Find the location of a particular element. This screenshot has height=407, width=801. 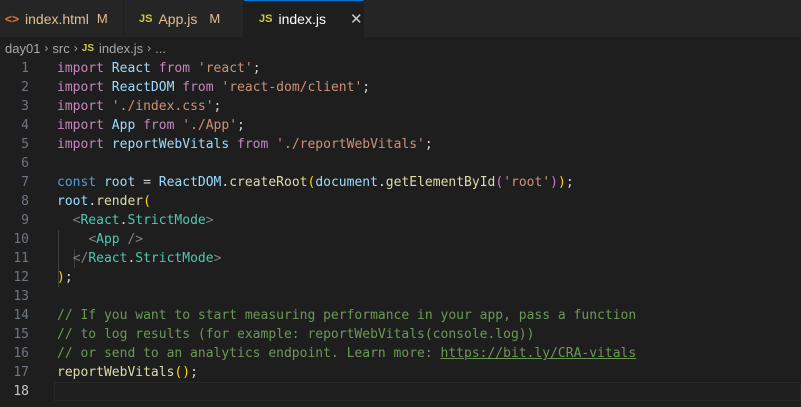

code-text: ); is located at coordinates (65, 277).